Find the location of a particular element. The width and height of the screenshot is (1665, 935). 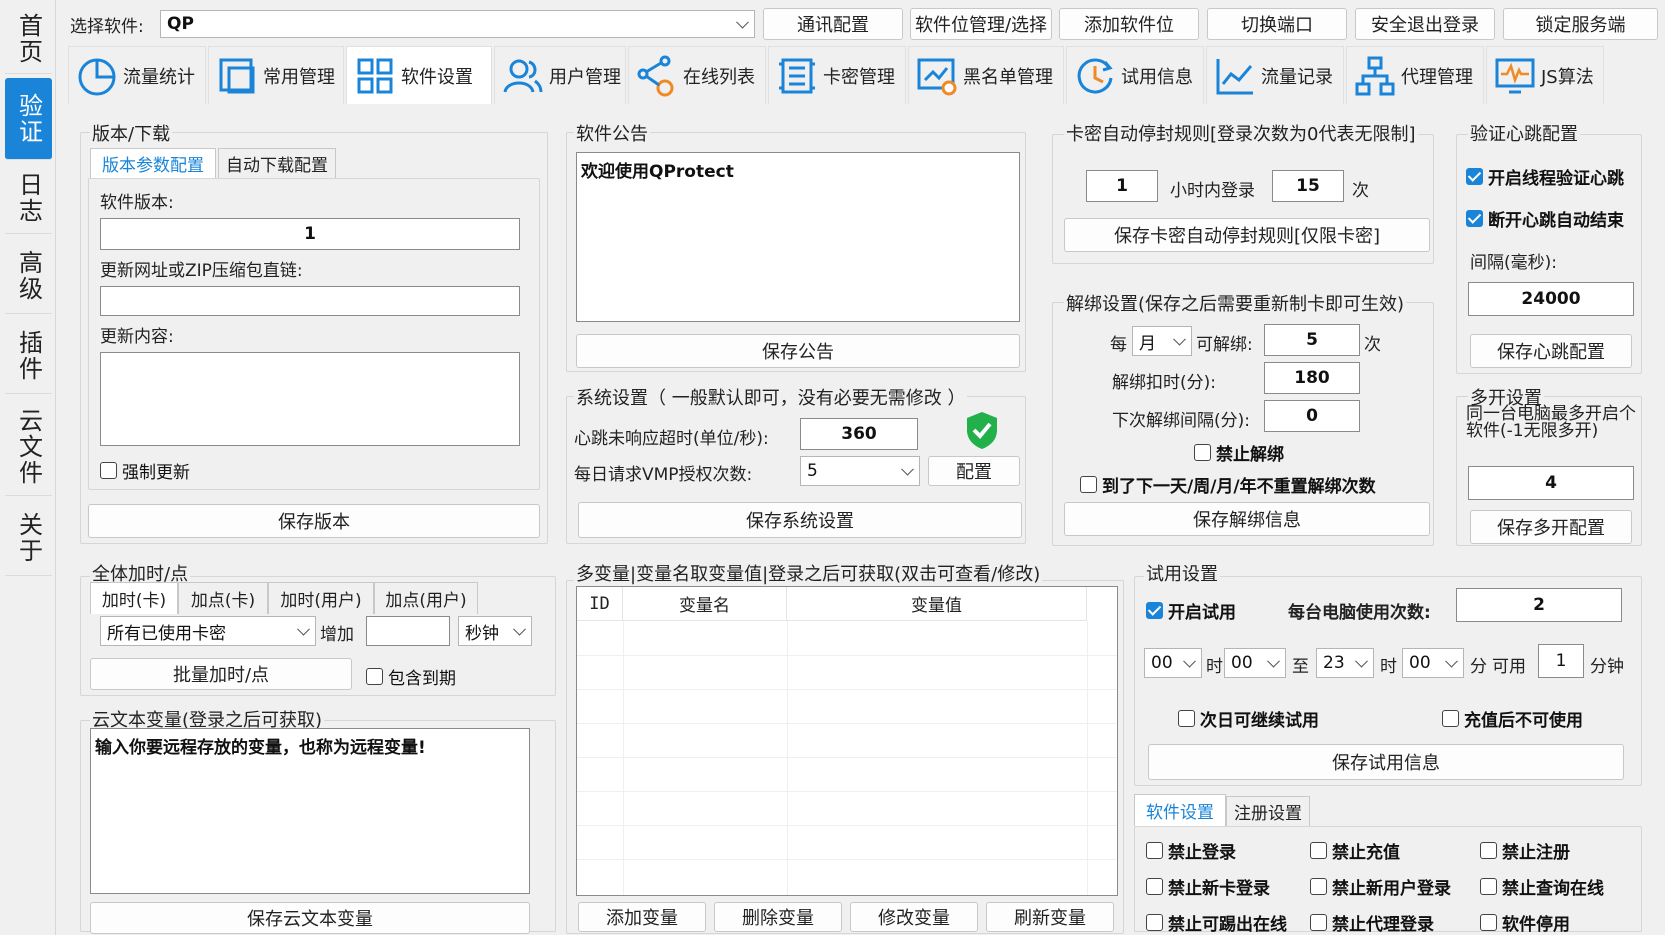

forbid-proxy-login-checkbox: 禁止代理登录 is located at coordinates (1372, 922).